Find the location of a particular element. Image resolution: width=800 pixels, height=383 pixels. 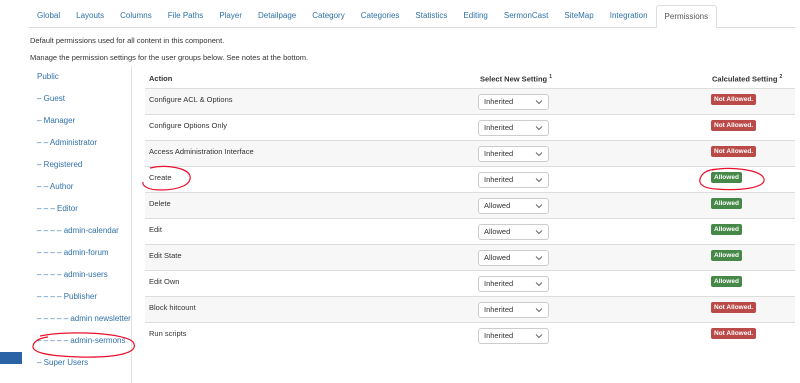

action-name: Create is located at coordinates (160, 177).